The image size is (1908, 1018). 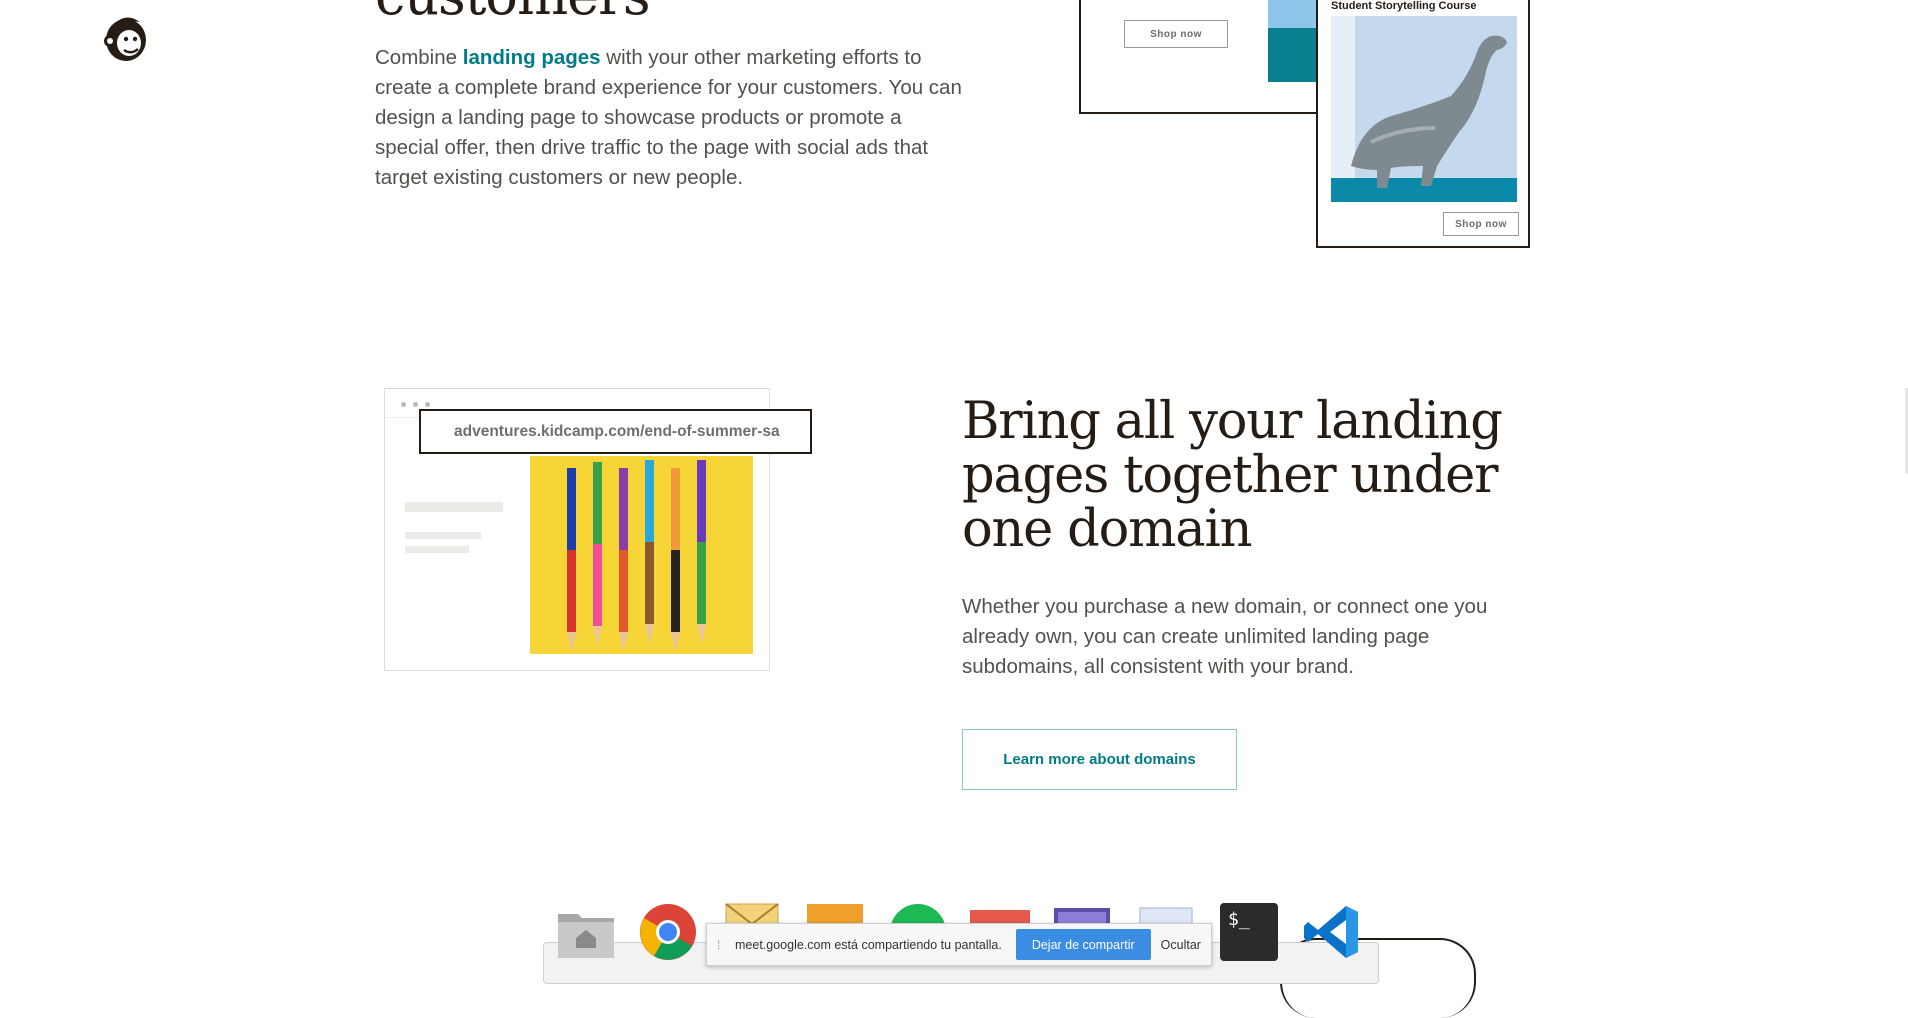 I want to click on section1-heading: customers, so click(x=513, y=13).